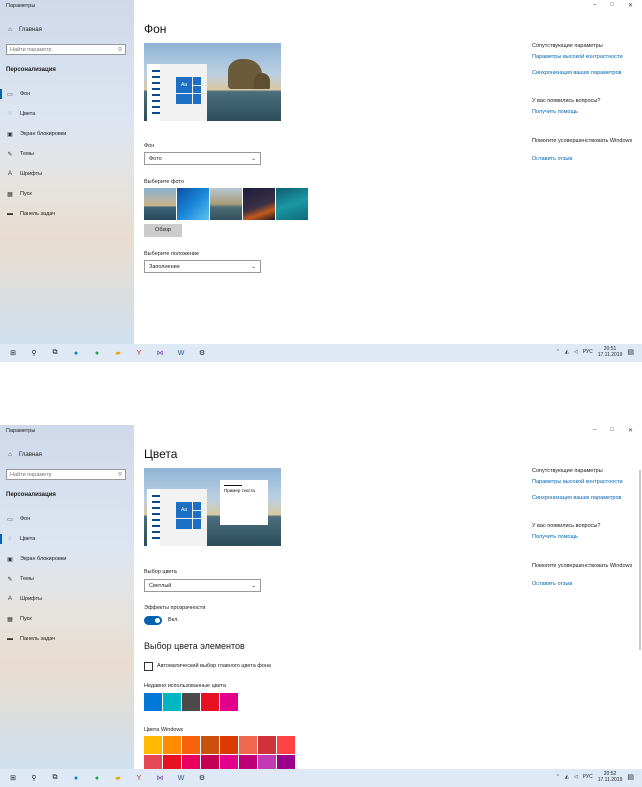 This screenshot has width=642, height=787. I want to click on background-type-select: Фото ⌄, so click(202, 158).